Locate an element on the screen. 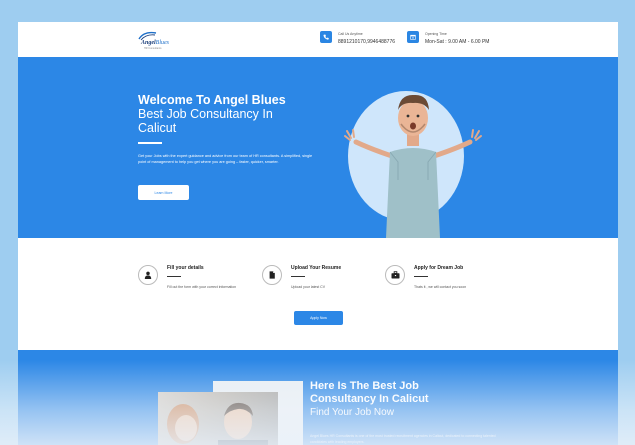 This screenshot has height=445, width=635. about-title-line1: Here Is The Best Job is located at coordinates (364, 386).